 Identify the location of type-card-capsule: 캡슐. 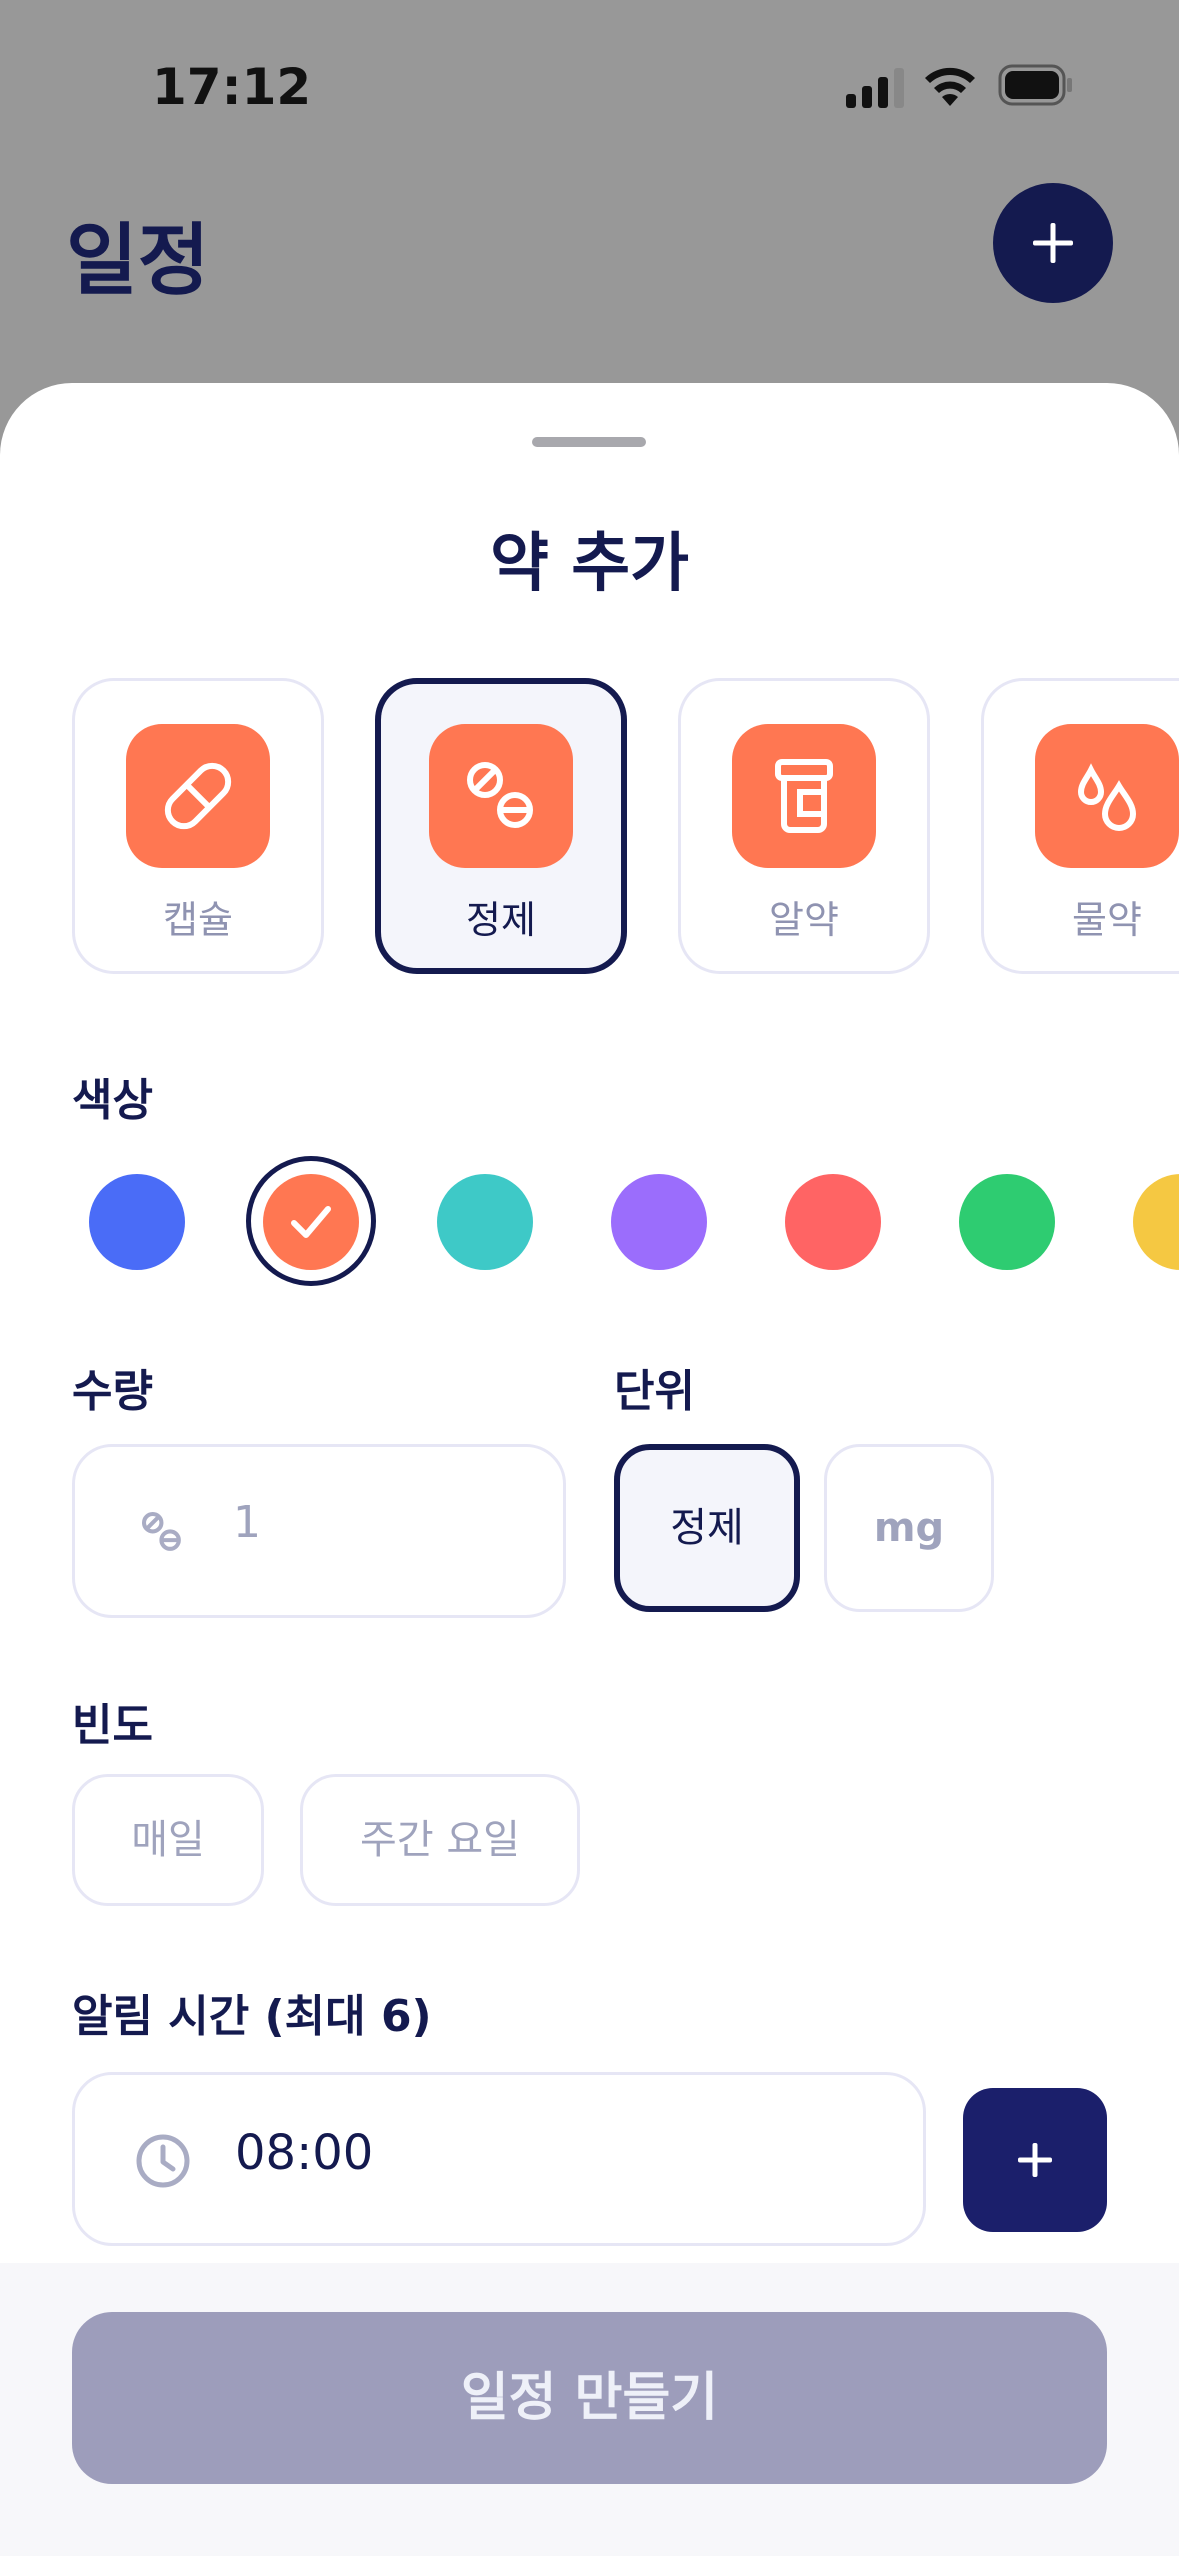
(198, 826).